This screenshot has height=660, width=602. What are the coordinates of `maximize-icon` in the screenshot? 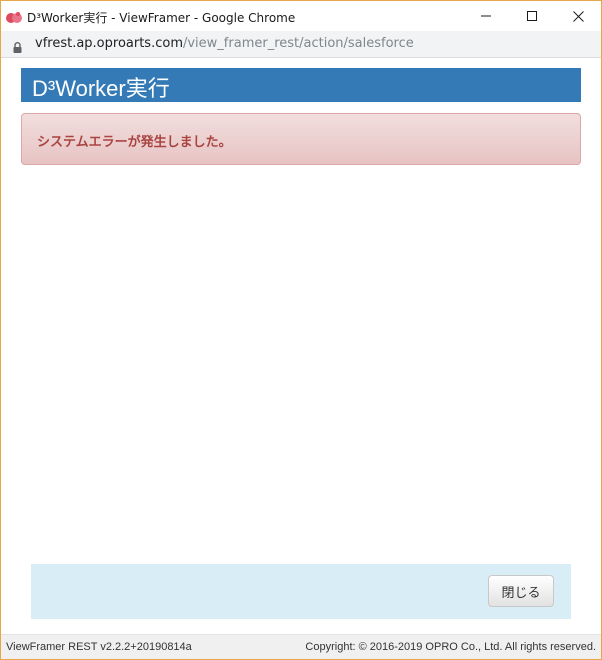 It's located at (532, 16).